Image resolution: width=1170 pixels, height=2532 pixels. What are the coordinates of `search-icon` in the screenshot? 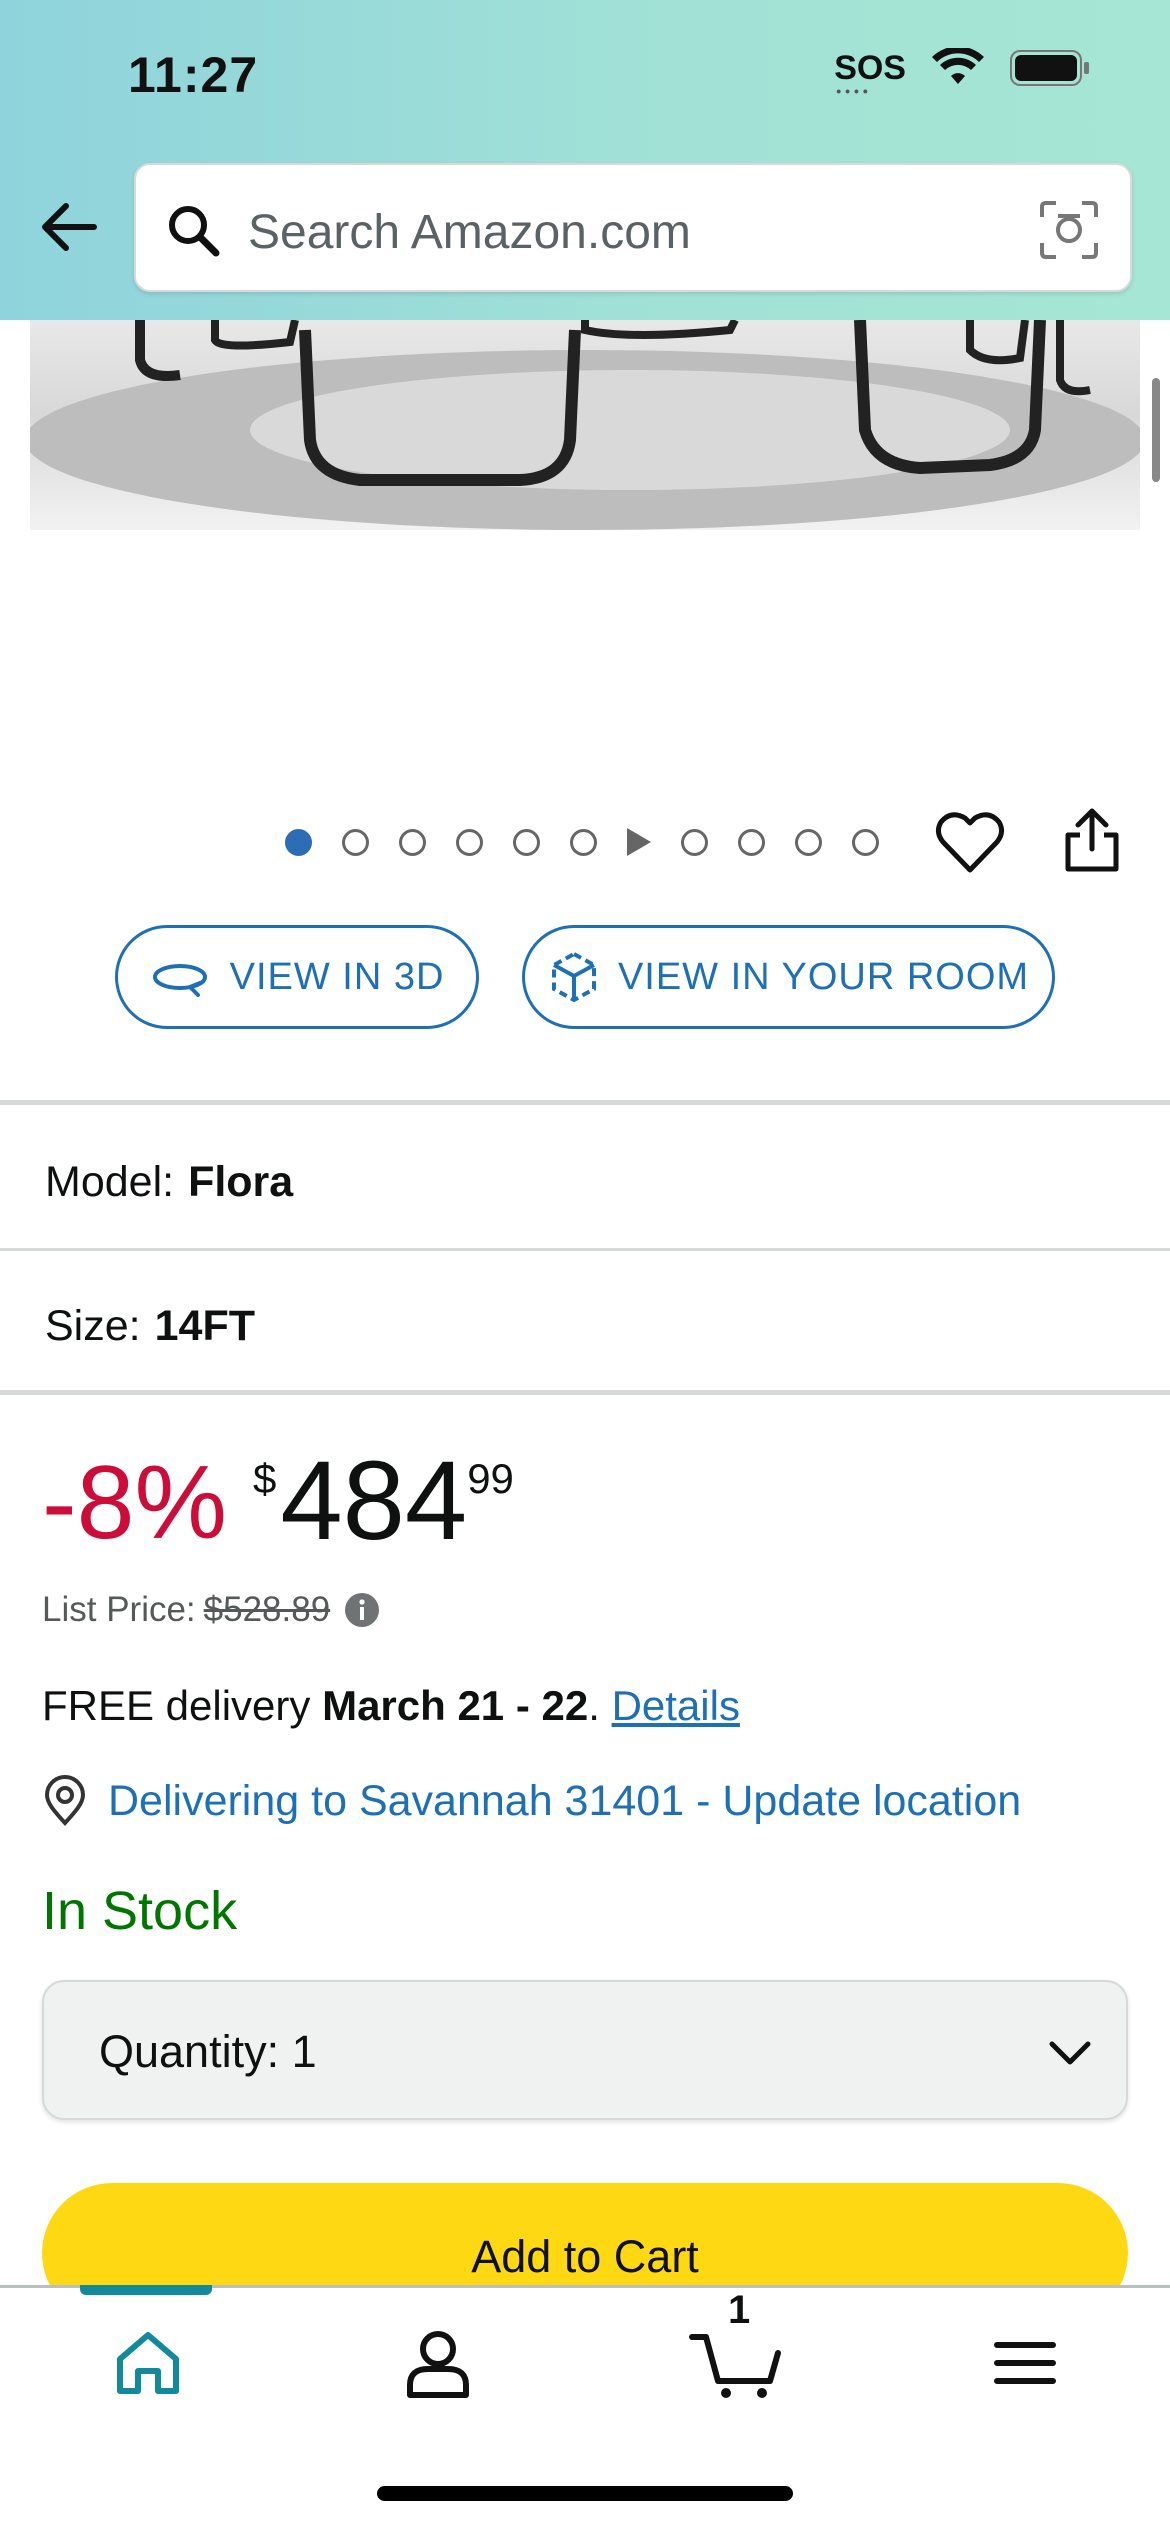 It's located at (194, 231).